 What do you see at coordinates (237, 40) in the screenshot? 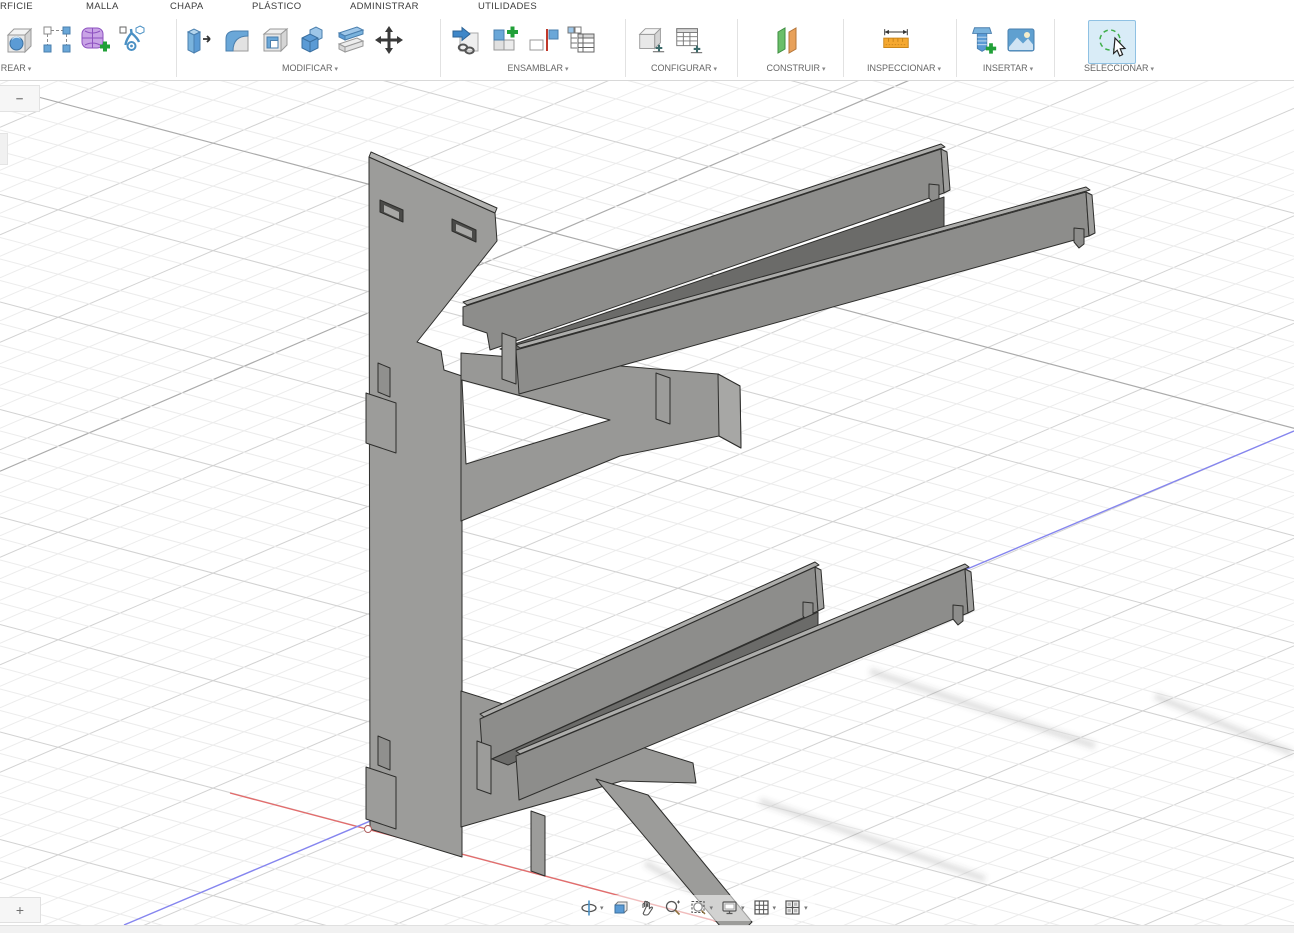
I see `fillet-icon` at bounding box center [237, 40].